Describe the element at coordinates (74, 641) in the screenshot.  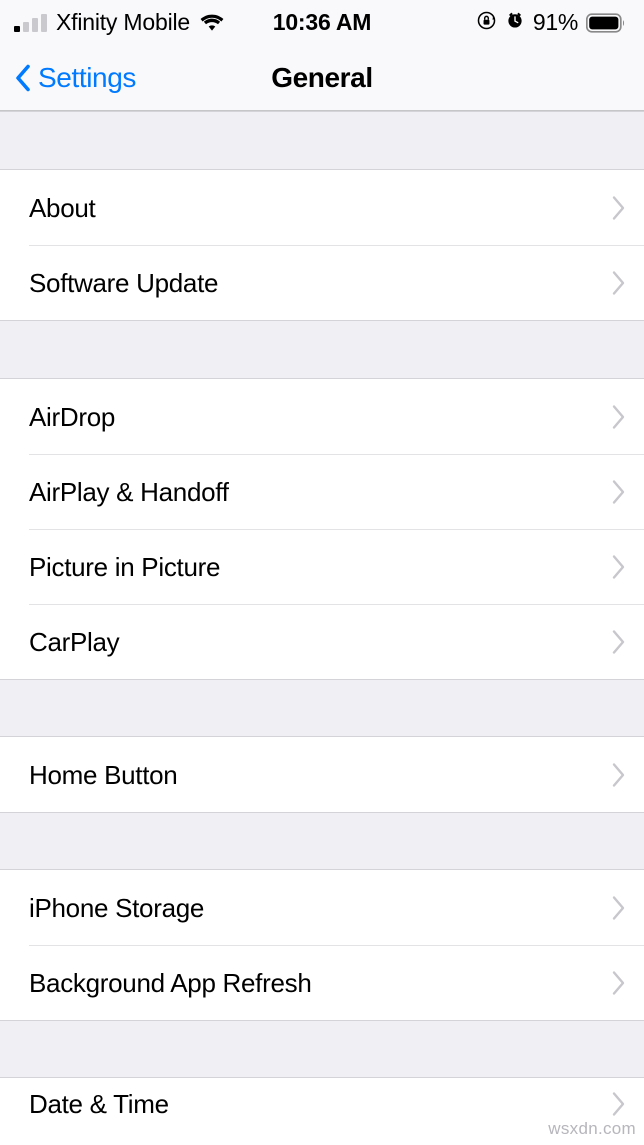
I see `row-label: CarPlay` at that location.